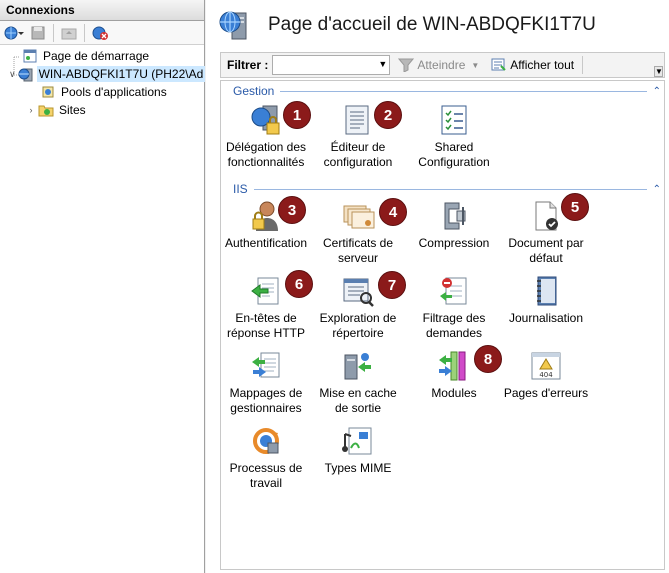 This screenshot has height=573, width=669. I want to click on feature-compression: Compression, so click(454, 225).